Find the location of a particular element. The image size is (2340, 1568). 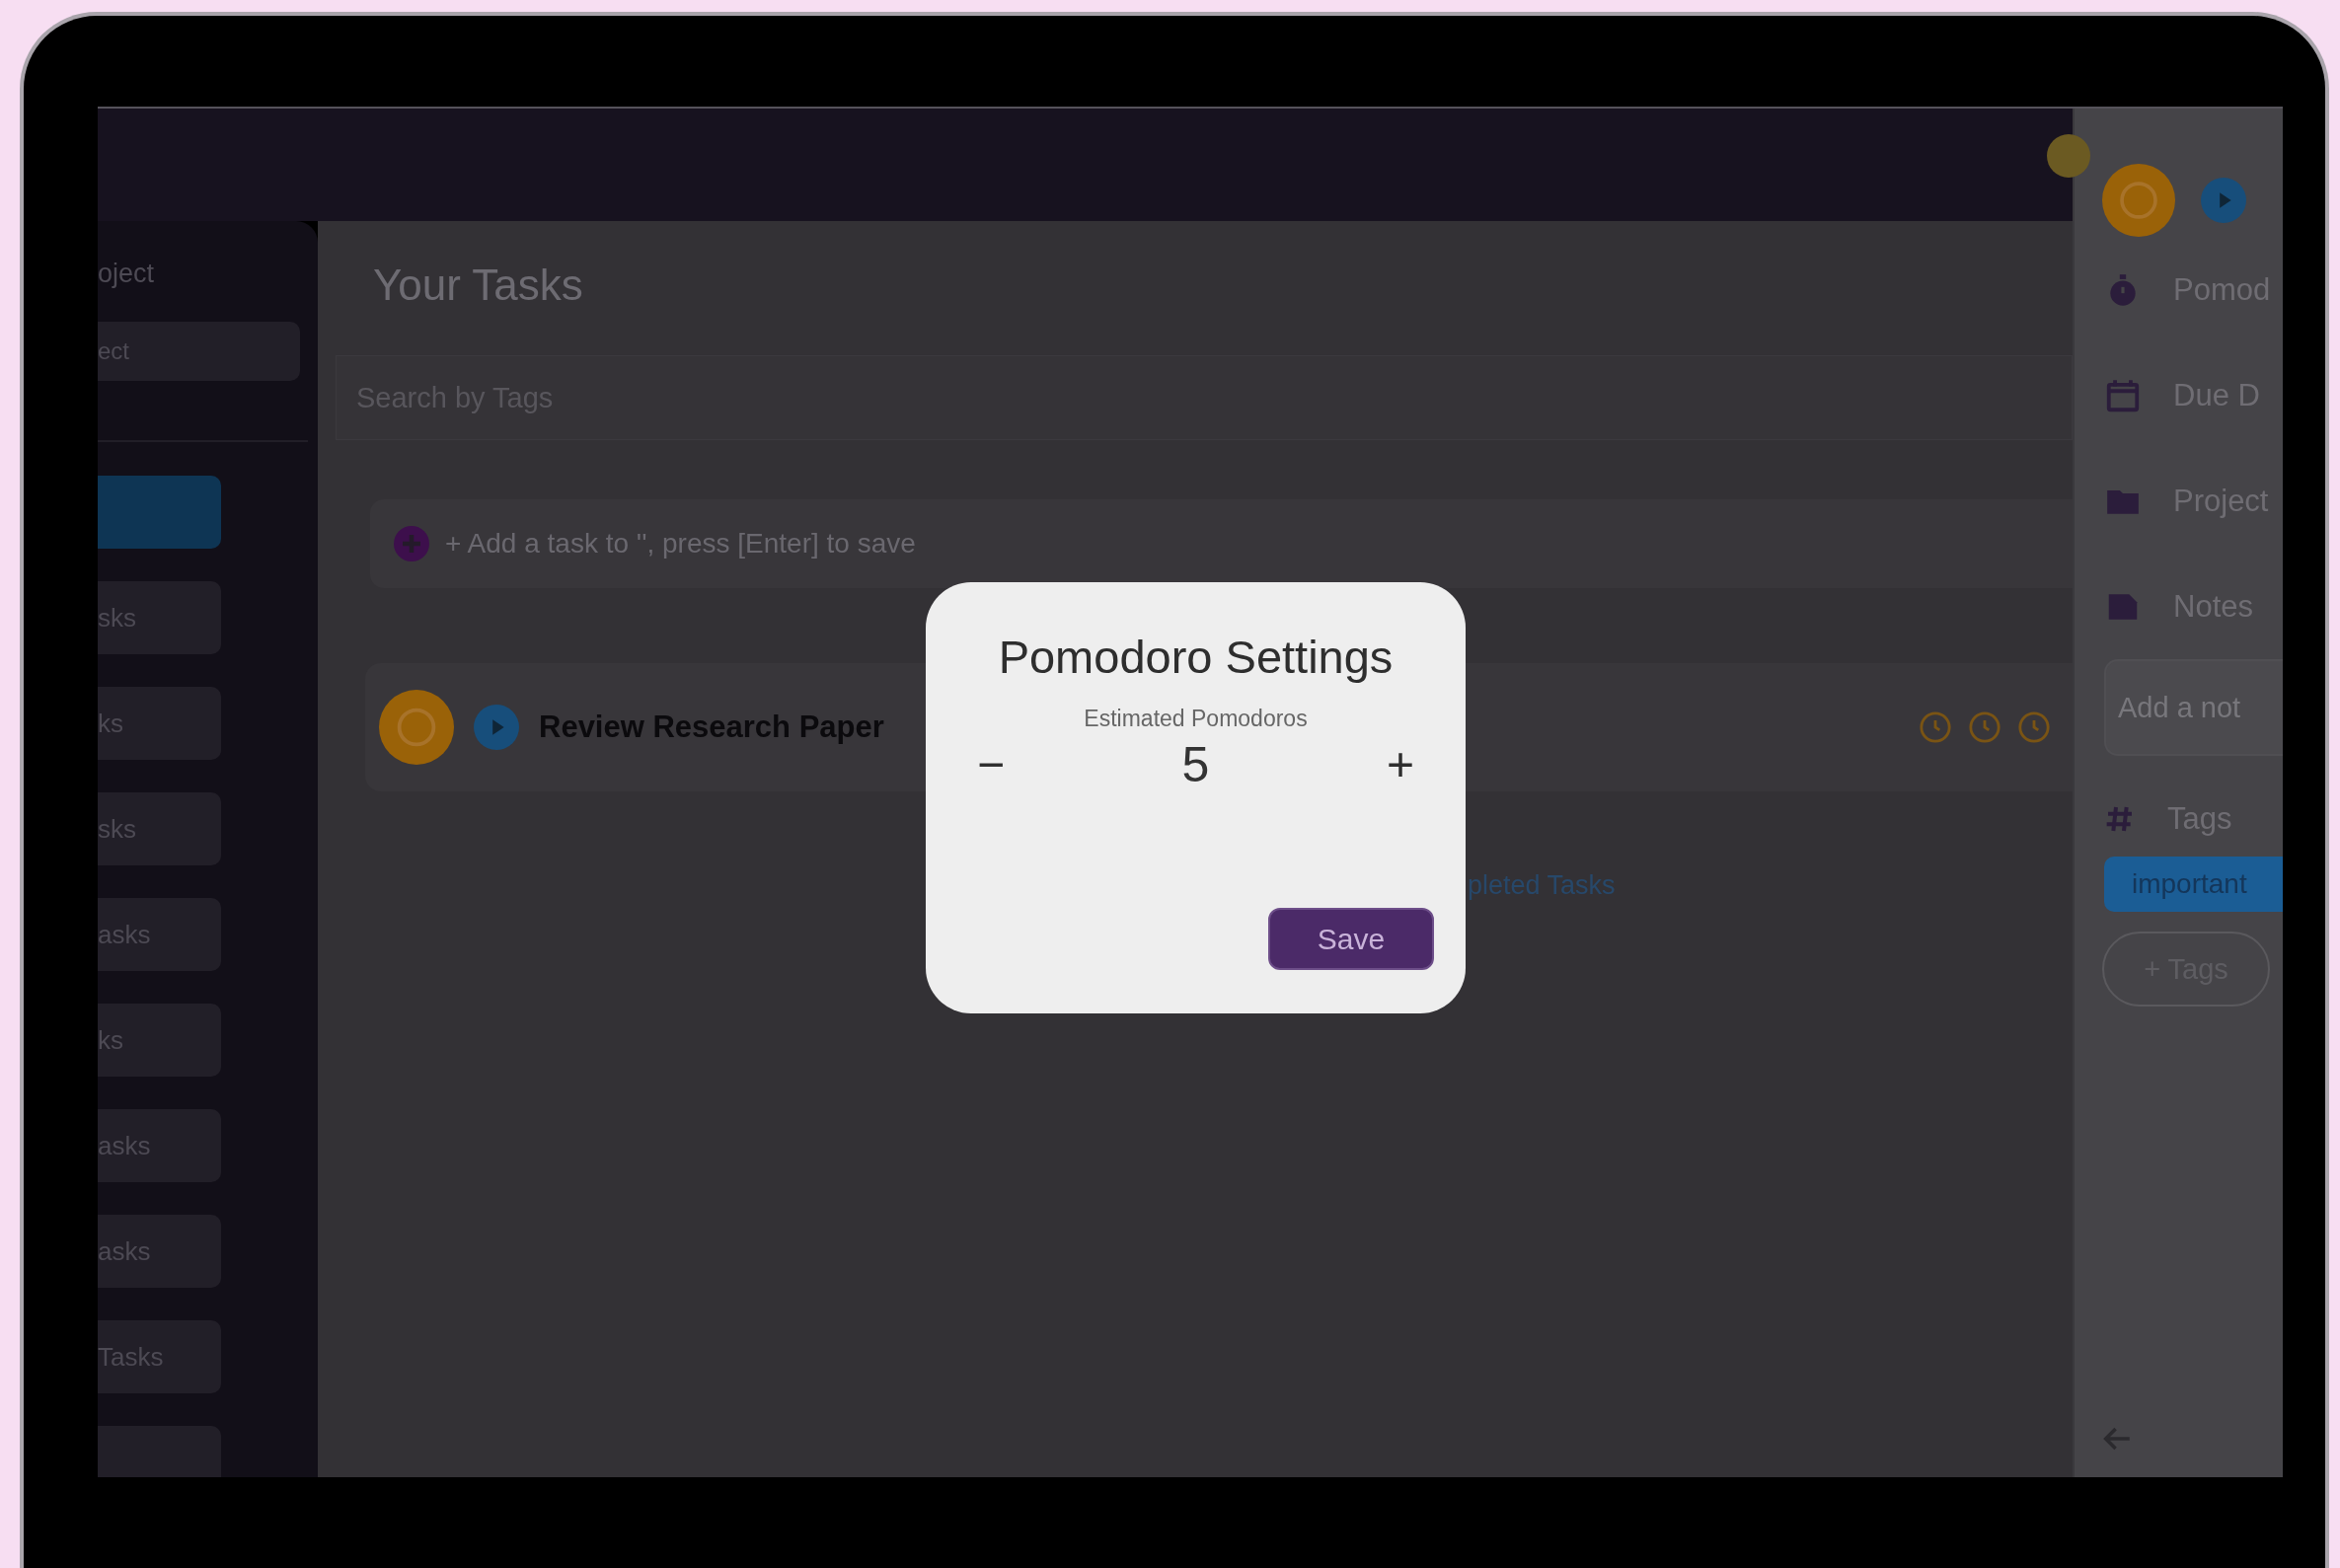

page-title: Your Tasks is located at coordinates (478, 286).